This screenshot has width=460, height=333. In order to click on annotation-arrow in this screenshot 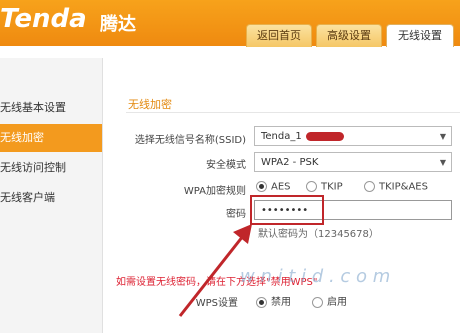, I will do `click(215, 270)`.